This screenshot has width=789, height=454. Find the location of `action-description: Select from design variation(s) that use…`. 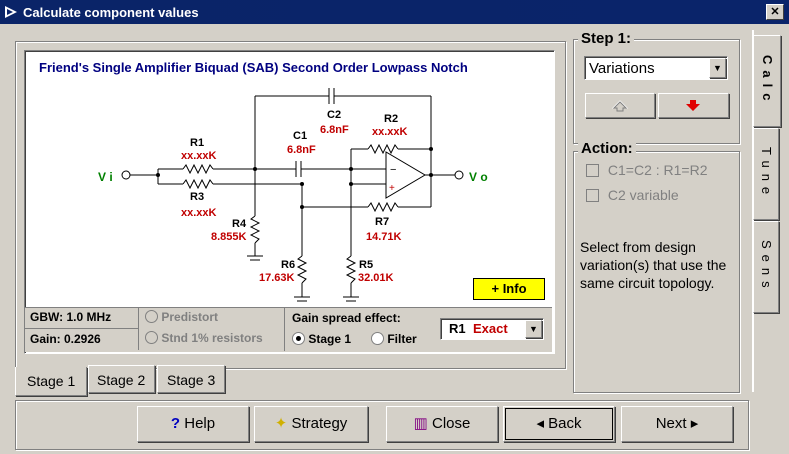

action-description: Select from design variation(s) that use… is located at coordinates (653, 265).